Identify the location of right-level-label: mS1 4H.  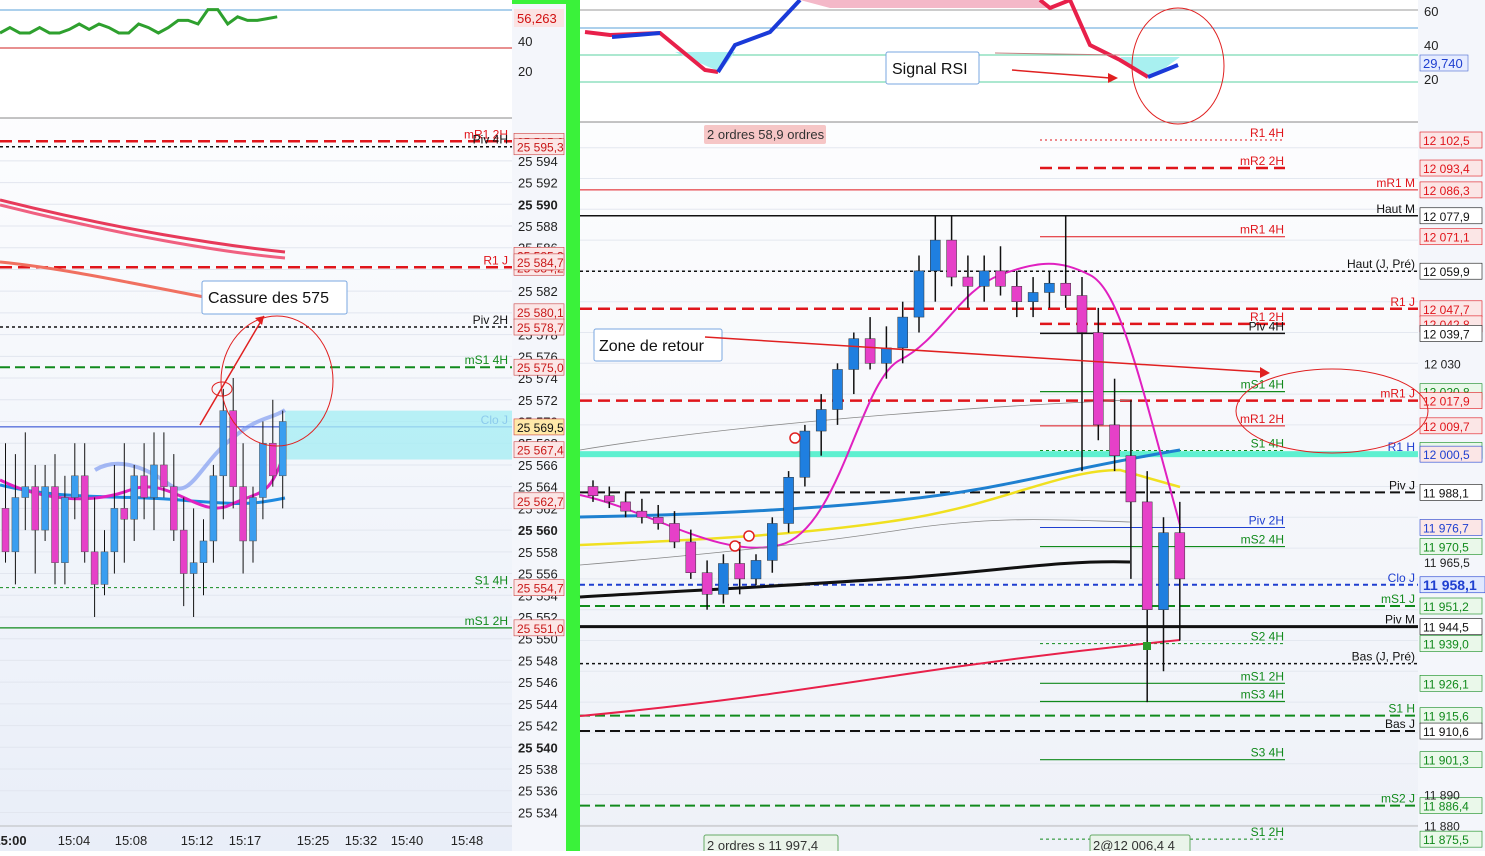
(1262, 385).